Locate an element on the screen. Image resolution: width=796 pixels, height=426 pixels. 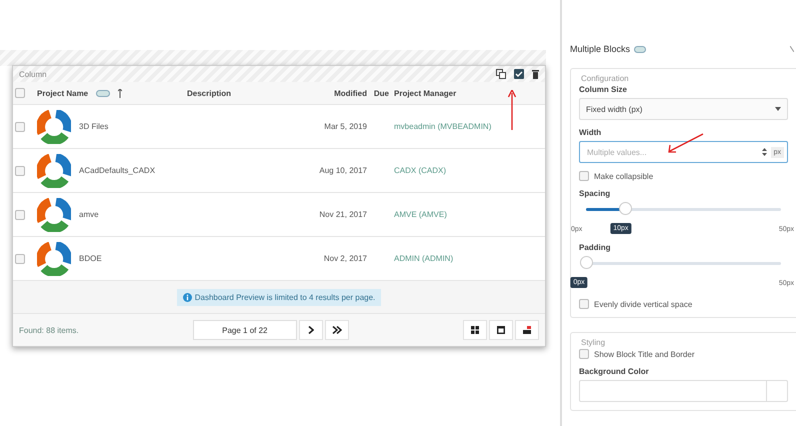
column-header: Modified is located at coordinates (322, 93).